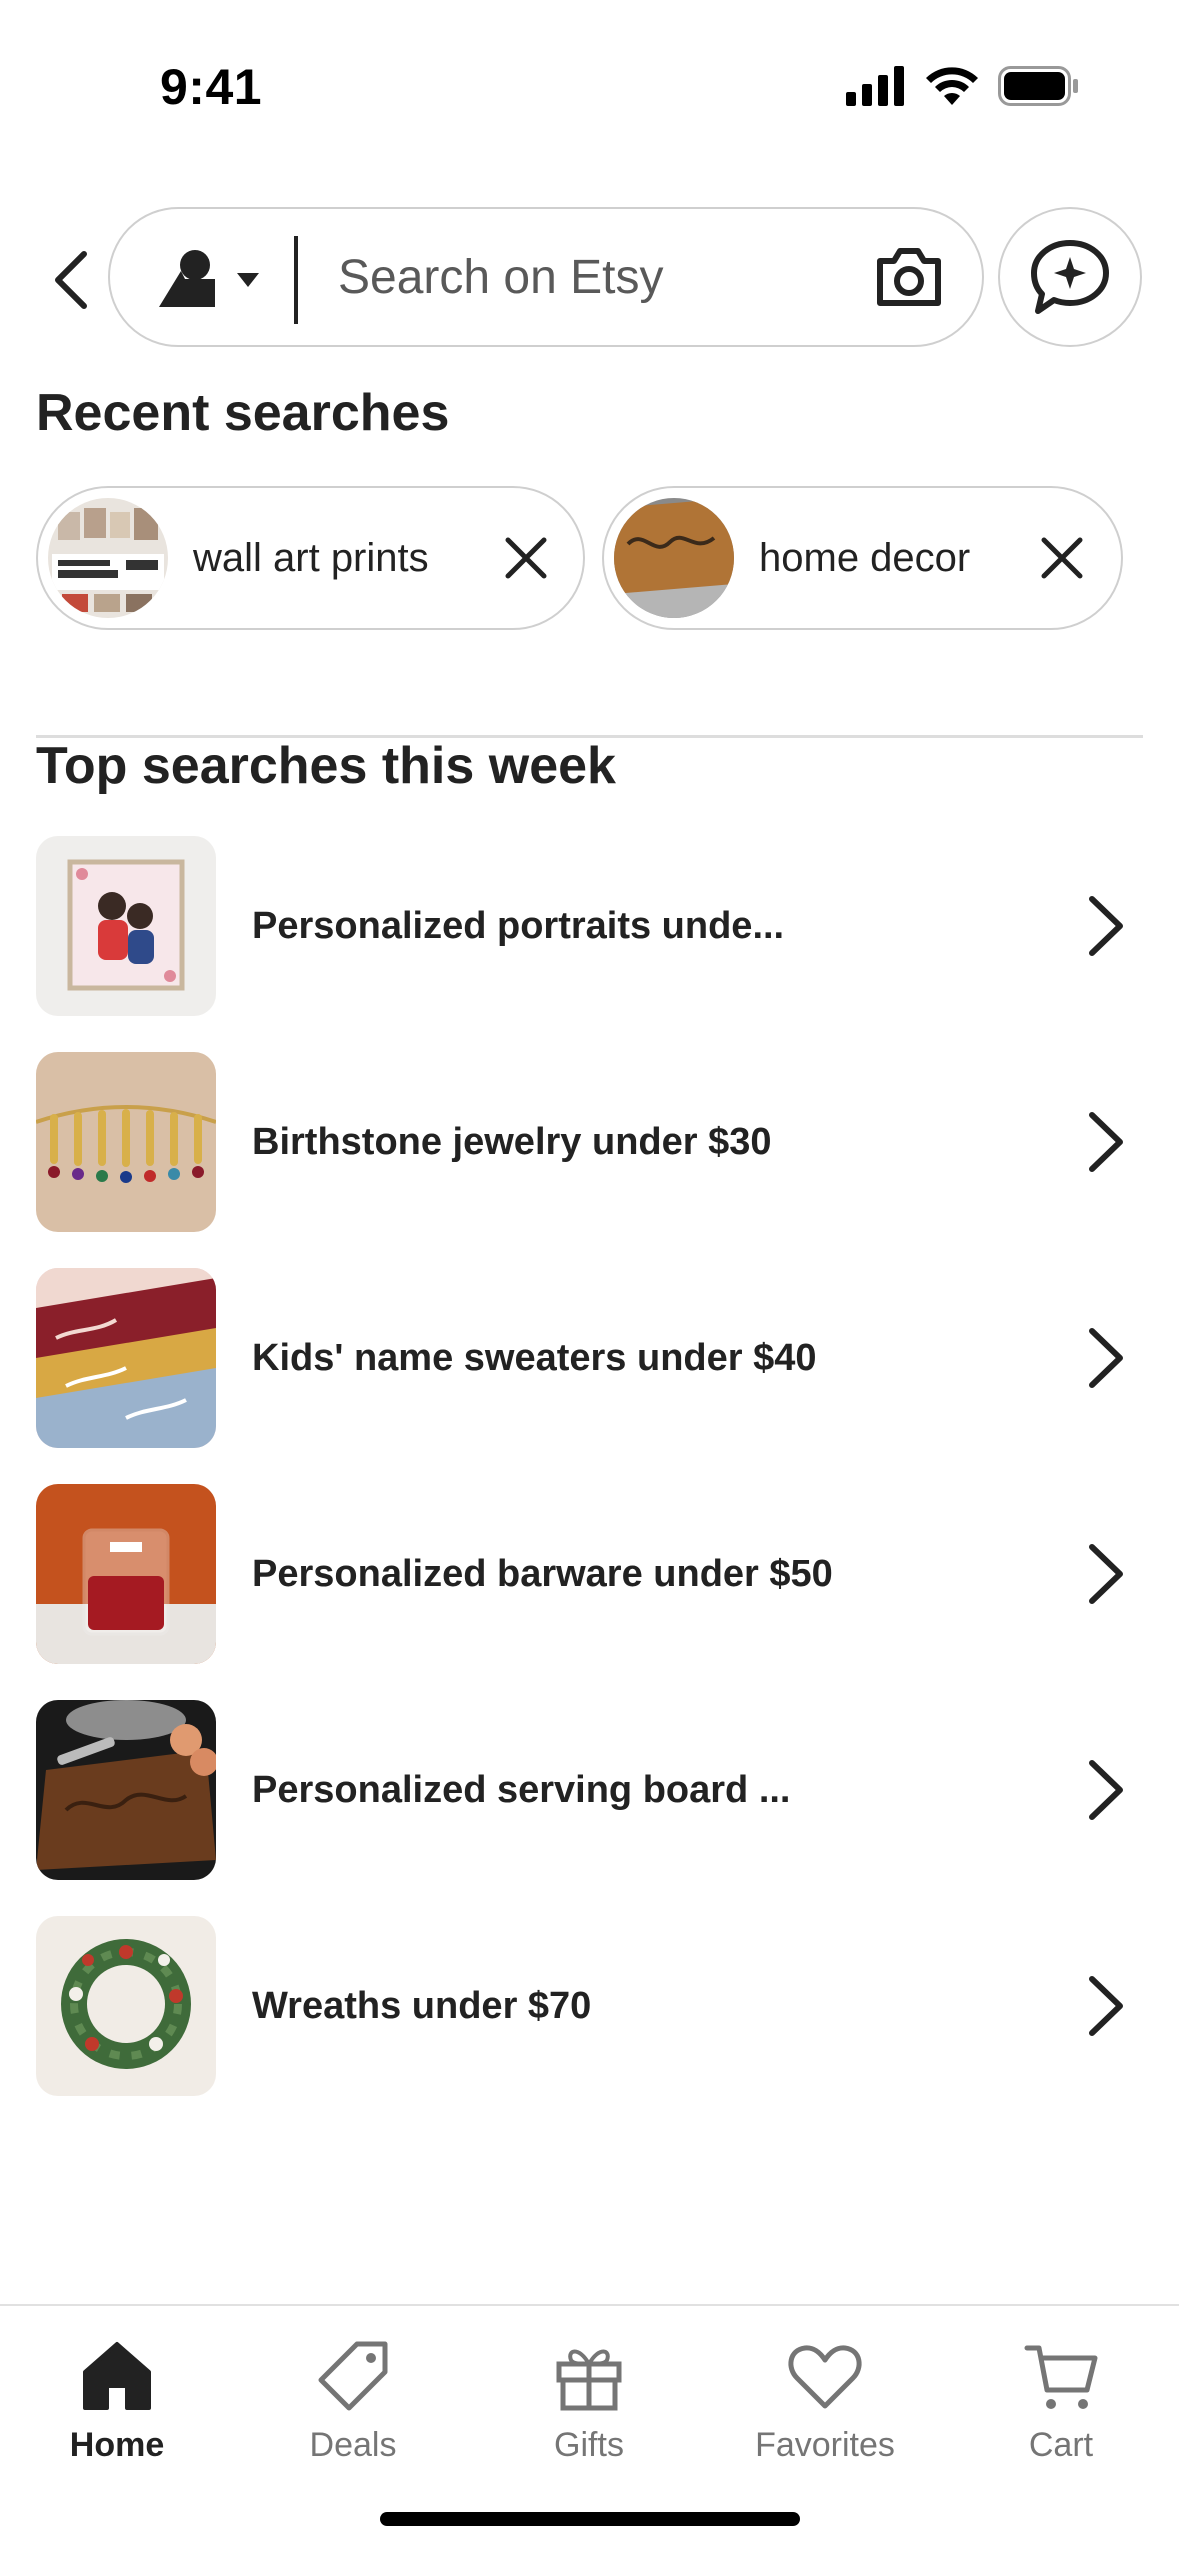 This screenshot has width=1179, height=2558. I want to click on cart-icon, so click(1061, 2377).